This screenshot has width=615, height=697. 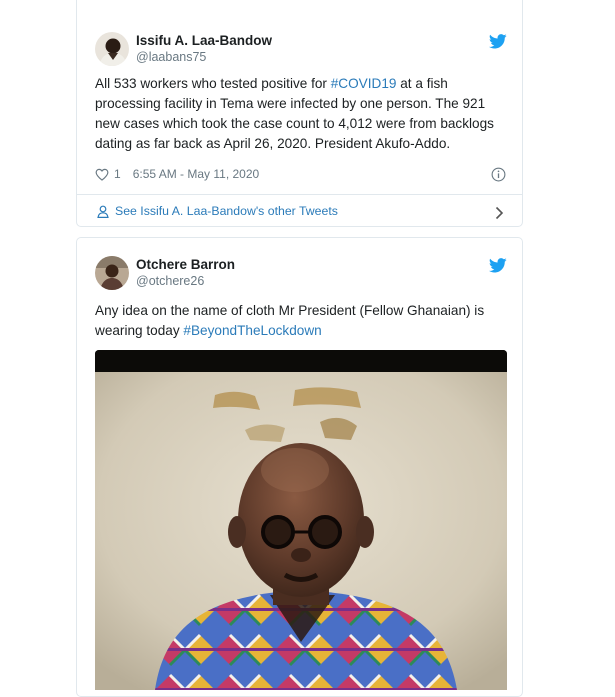 I want to click on divider, so click(x=299, y=194).